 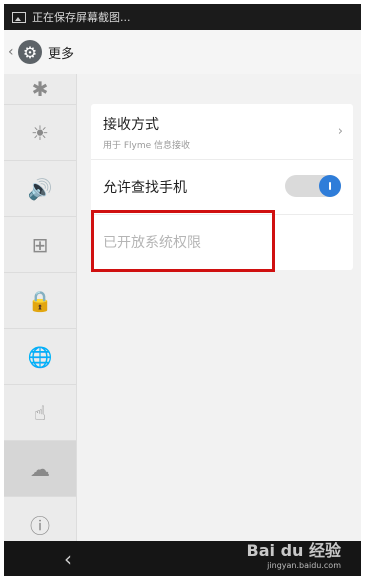 What do you see at coordinates (340, 131) in the screenshot?
I see `chevron-right-icon: ›` at bounding box center [340, 131].